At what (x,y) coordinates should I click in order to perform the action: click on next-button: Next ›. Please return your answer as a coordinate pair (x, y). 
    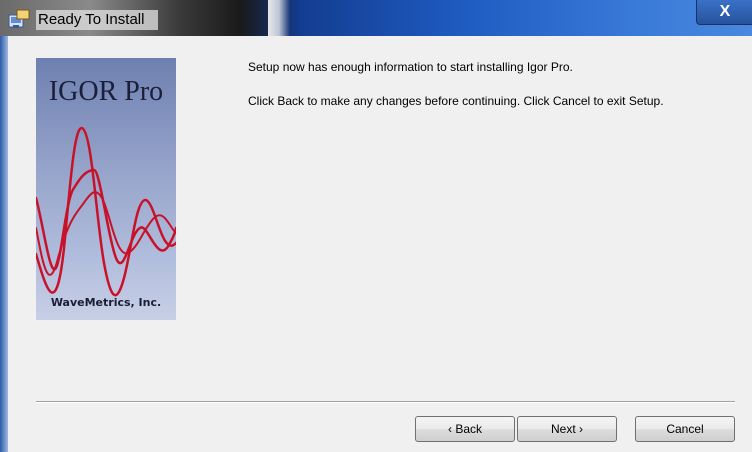
    Looking at the image, I should click on (567, 429).